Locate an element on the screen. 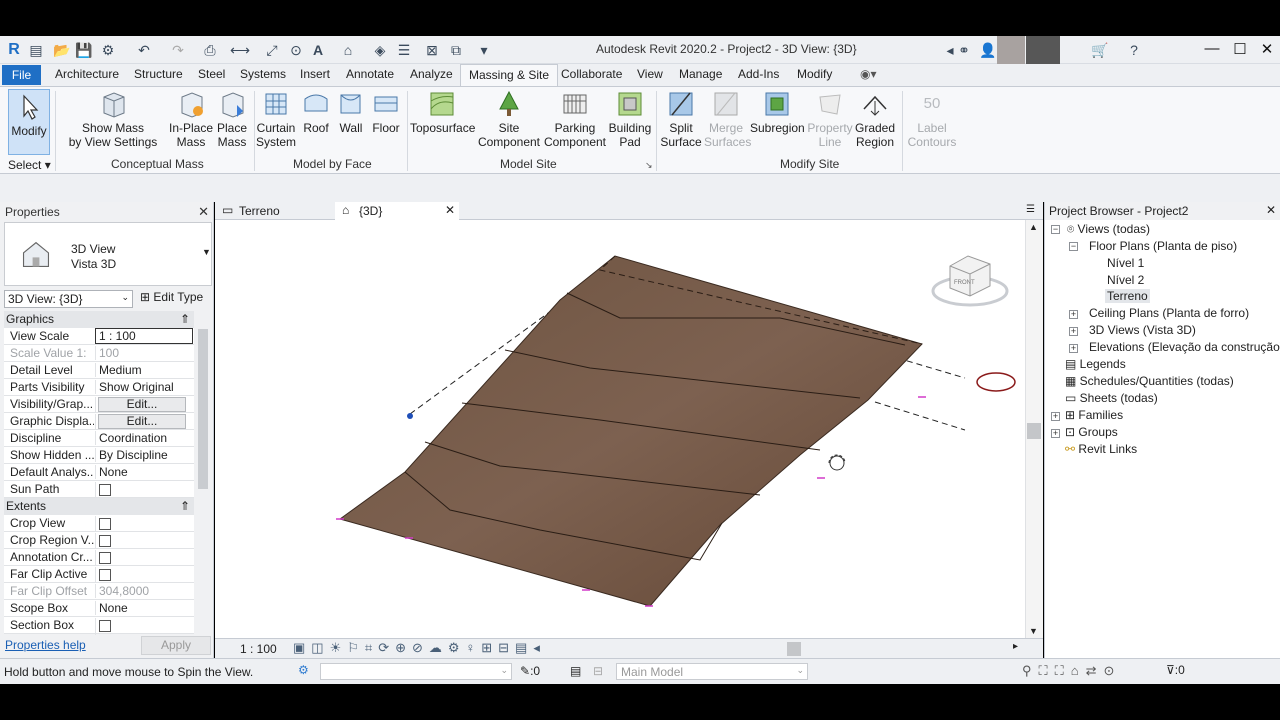  ribbon-options-icon: ◉▾ is located at coordinates (868, 74).